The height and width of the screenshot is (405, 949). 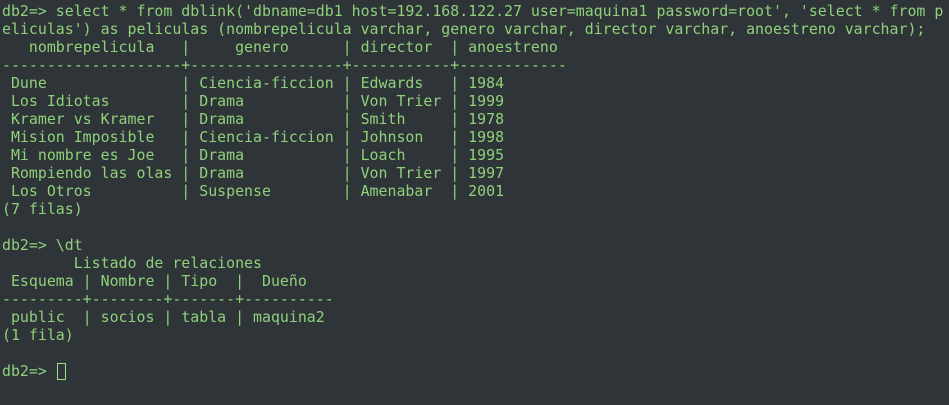 I want to click on command-line-dt: db2=> \dt, so click(x=42, y=245).